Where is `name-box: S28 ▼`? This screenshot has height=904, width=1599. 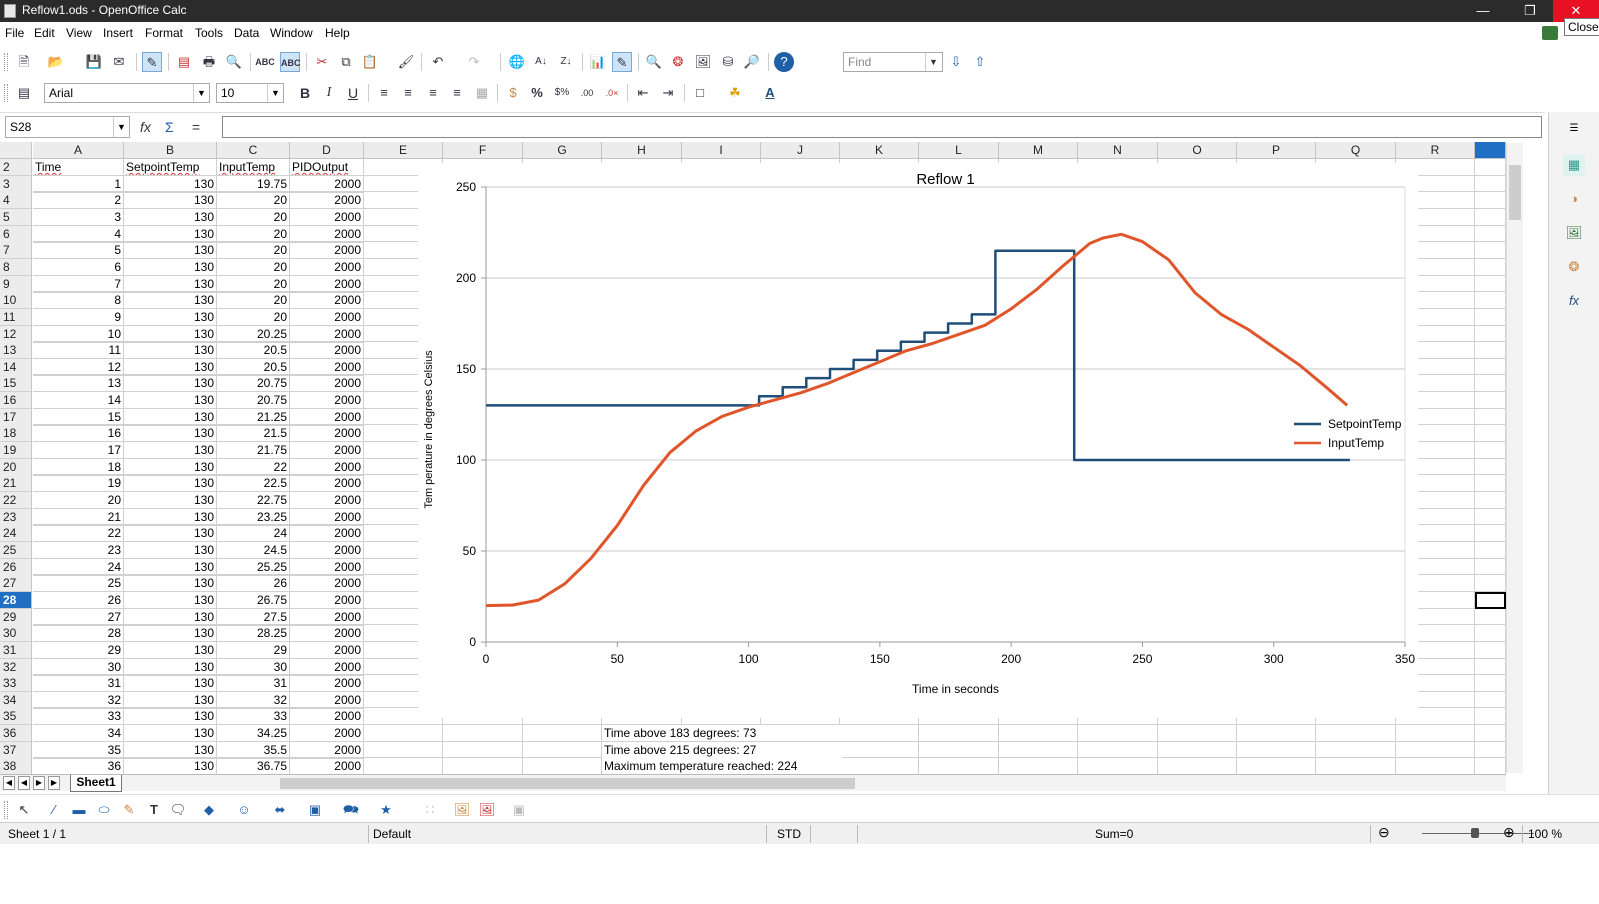 name-box: S28 ▼ is located at coordinates (67, 127).